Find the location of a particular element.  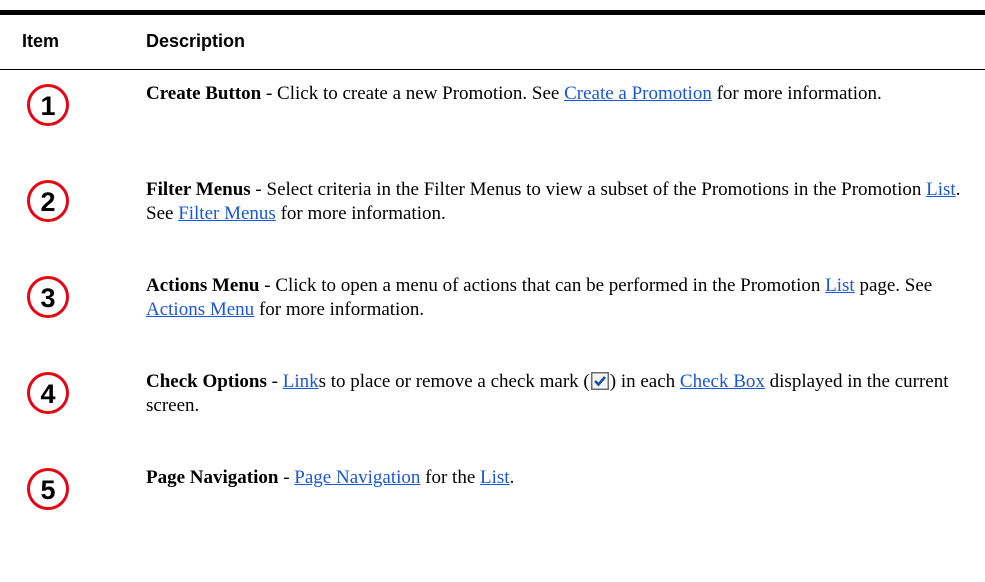

description-text: page. See is located at coordinates (893, 285).